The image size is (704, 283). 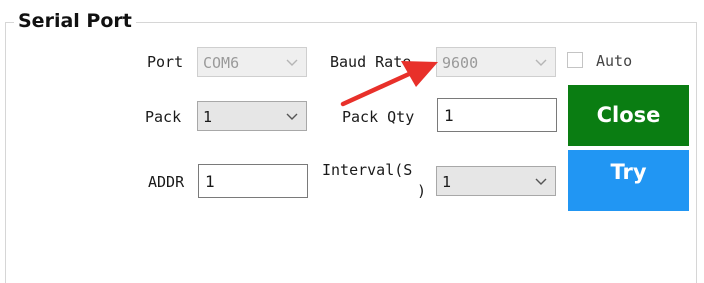 What do you see at coordinates (165, 62) in the screenshot?
I see `port-label: Port` at bounding box center [165, 62].